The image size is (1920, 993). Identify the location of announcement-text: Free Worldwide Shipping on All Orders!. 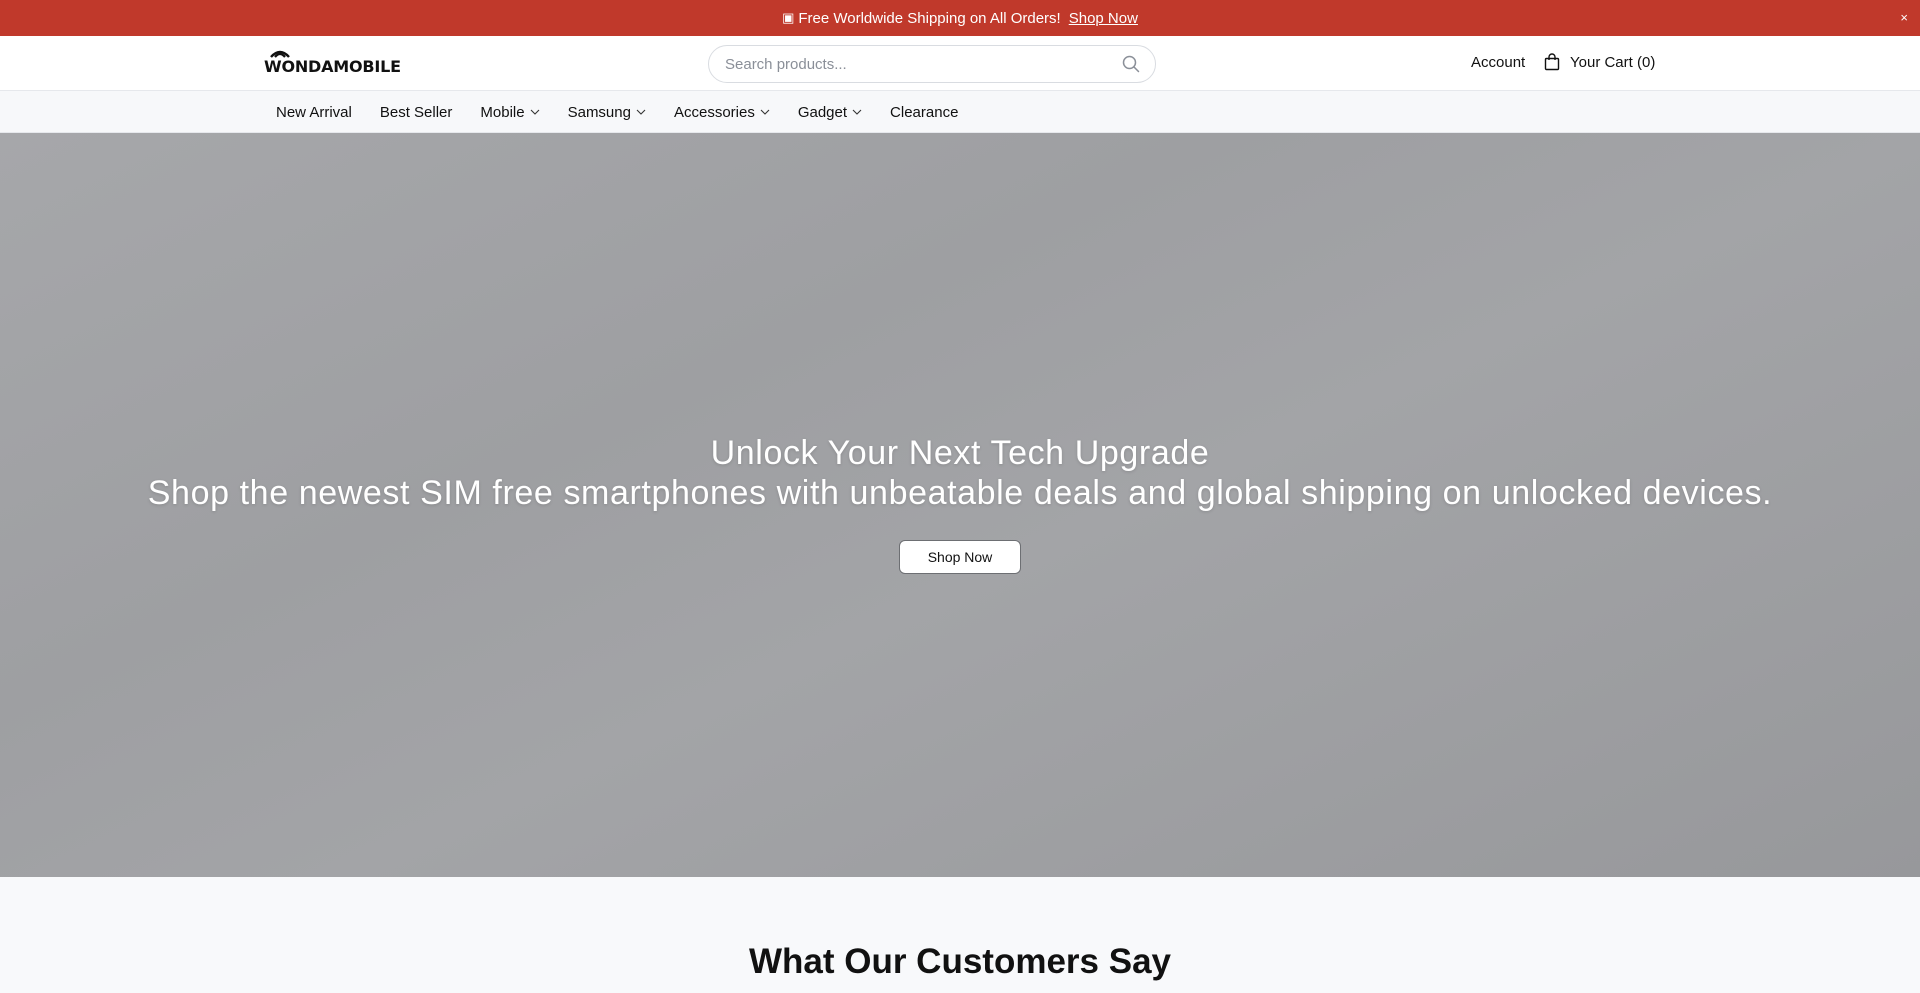
(929, 18).